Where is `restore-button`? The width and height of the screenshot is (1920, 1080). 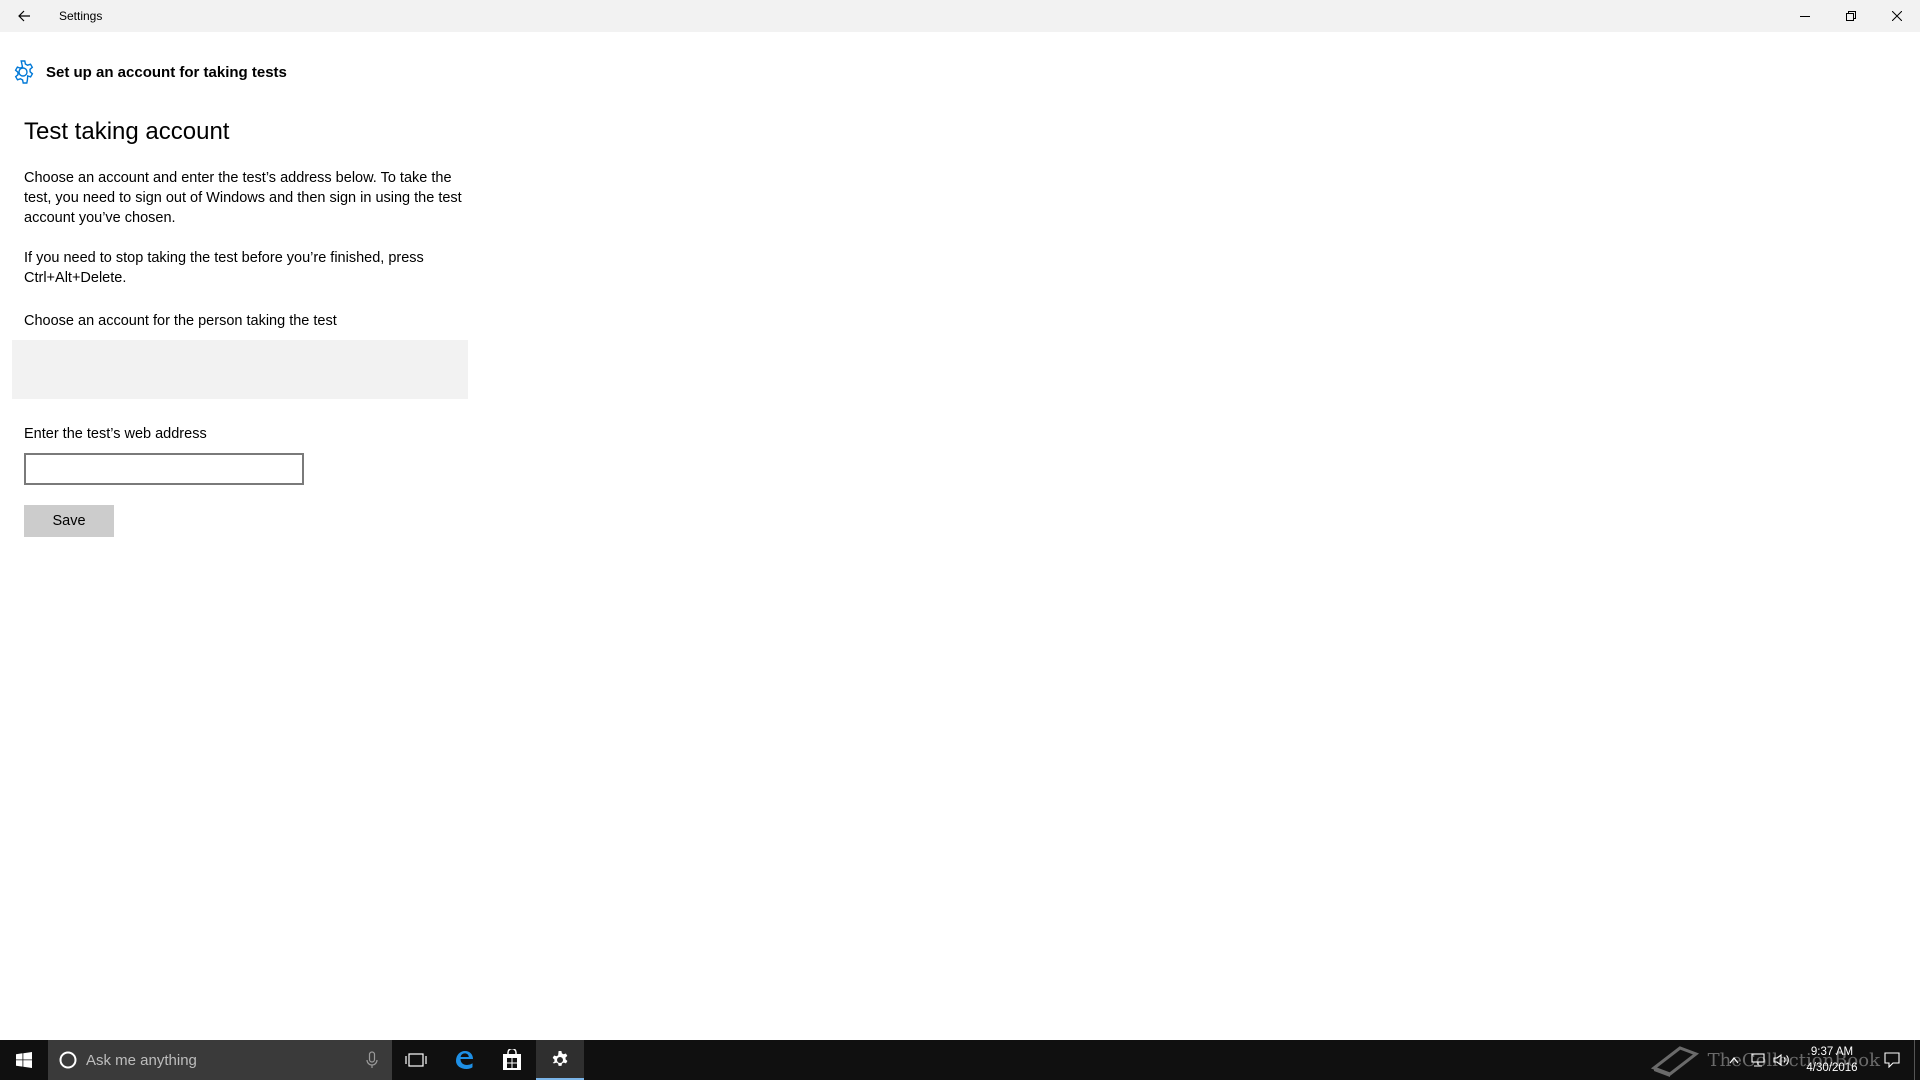
restore-button is located at coordinates (1851, 16).